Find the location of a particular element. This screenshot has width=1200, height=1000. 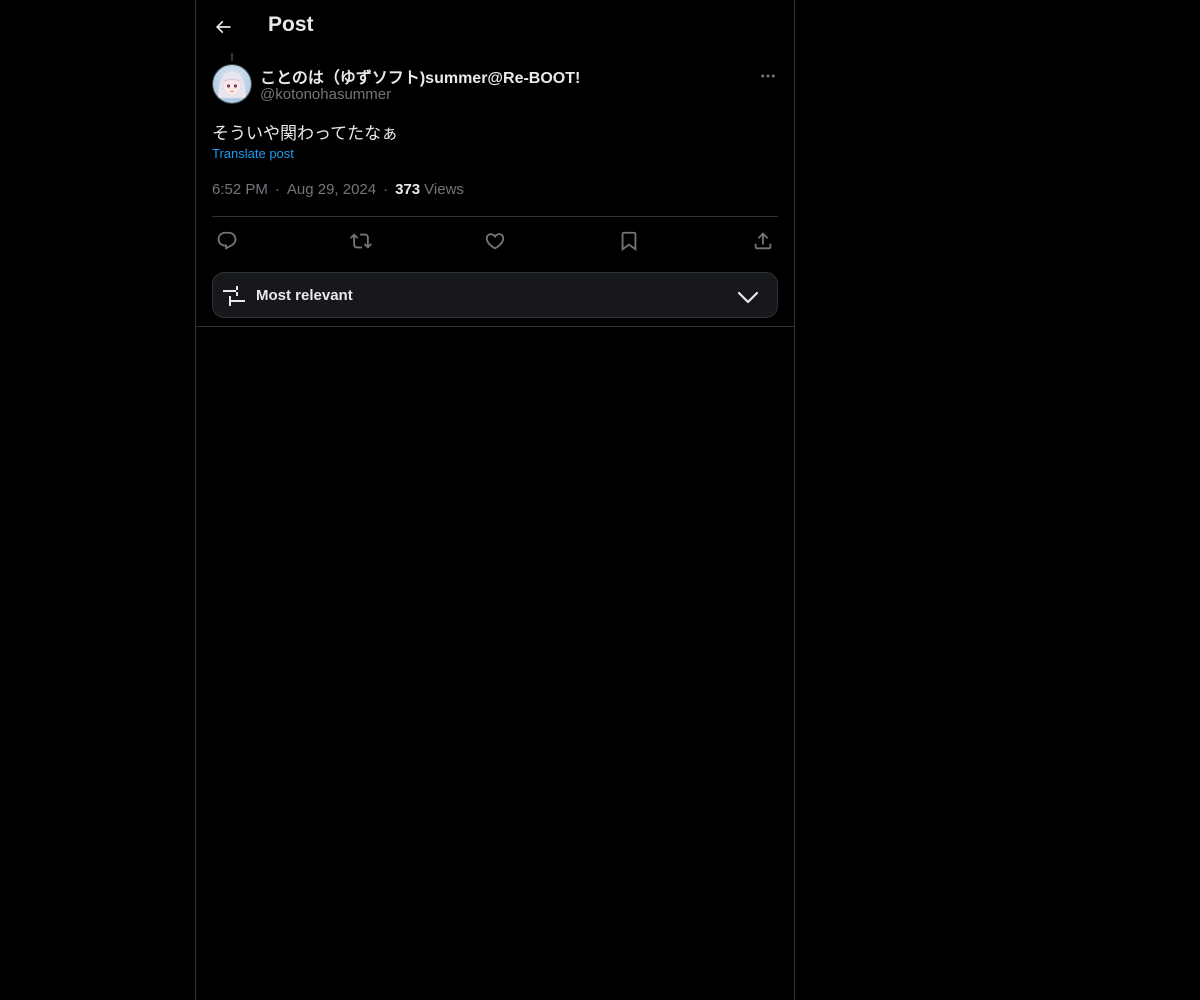

translate-post-link: Translate post is located at coordinates (253, 153).